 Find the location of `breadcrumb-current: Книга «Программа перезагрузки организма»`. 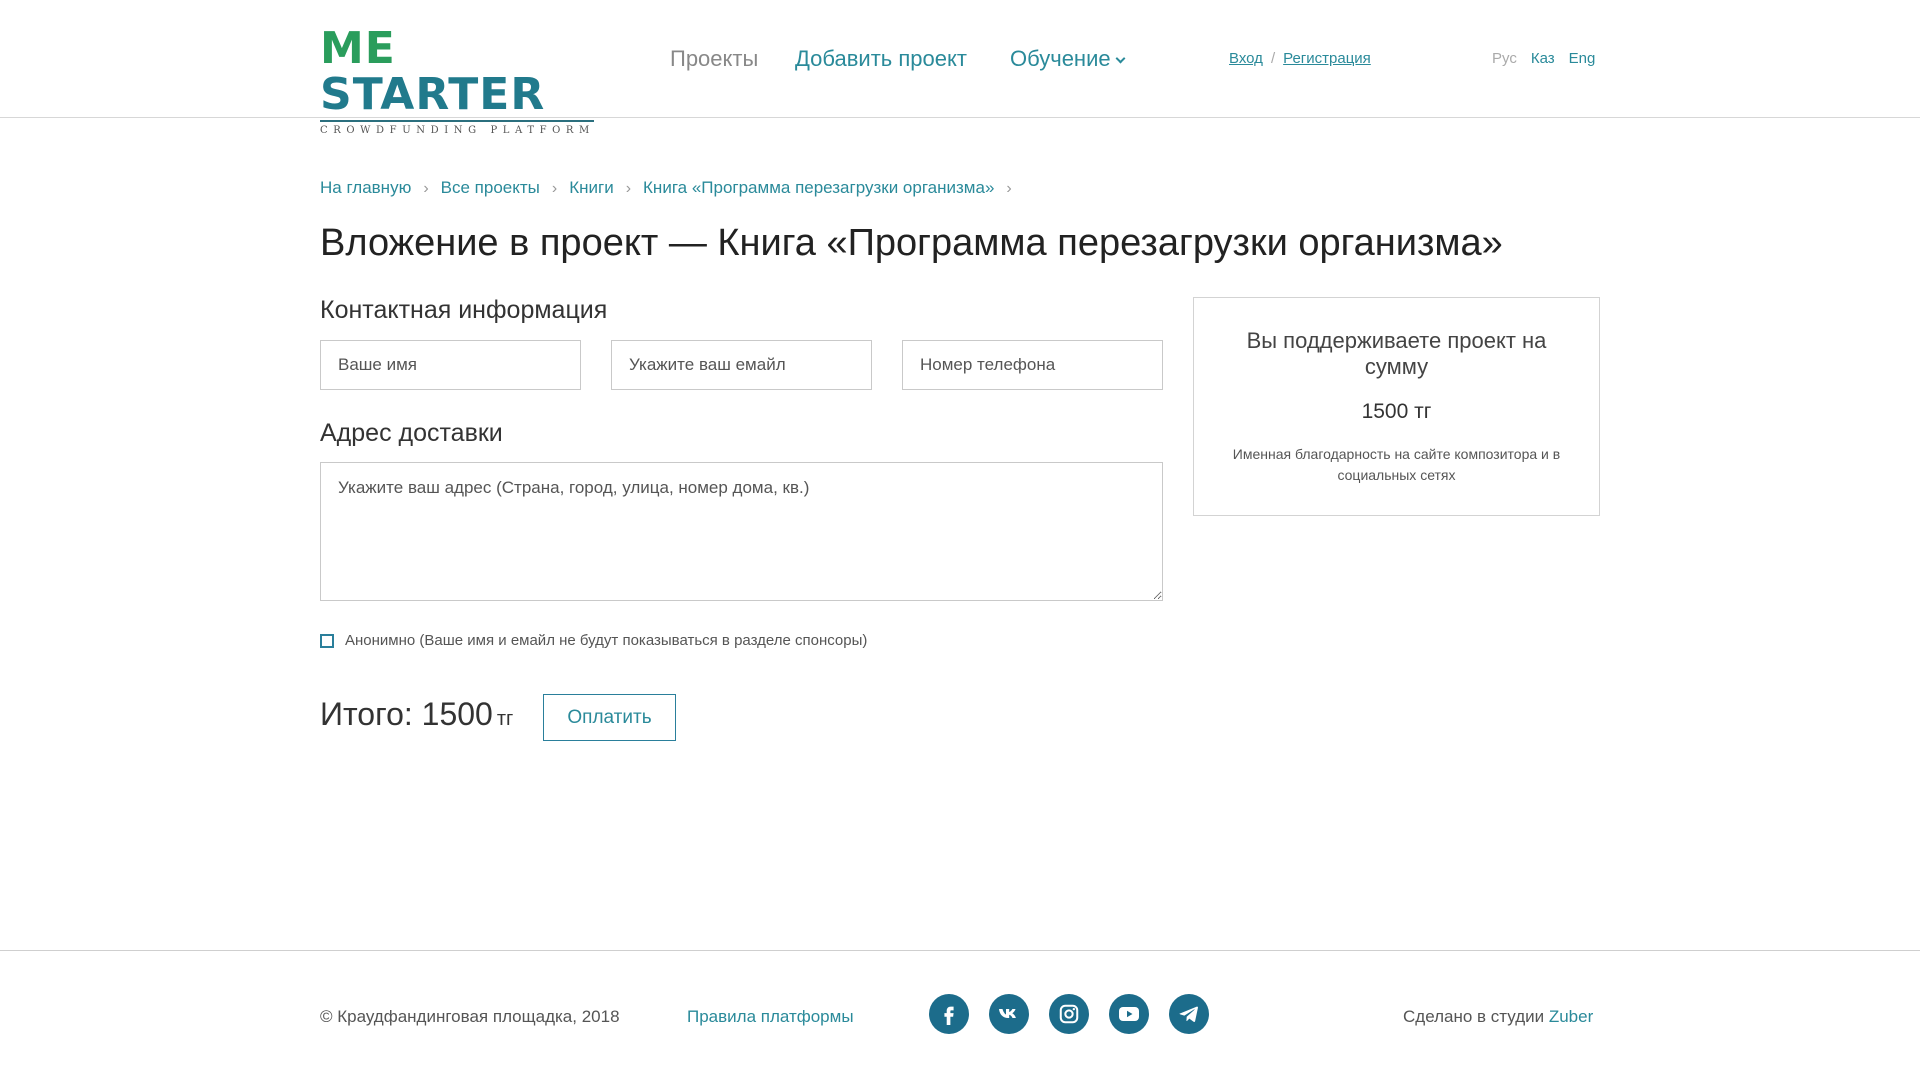

breadcrumb-current: Книга «Программа перезагрузки организма» is located at coordinates (818, 187).